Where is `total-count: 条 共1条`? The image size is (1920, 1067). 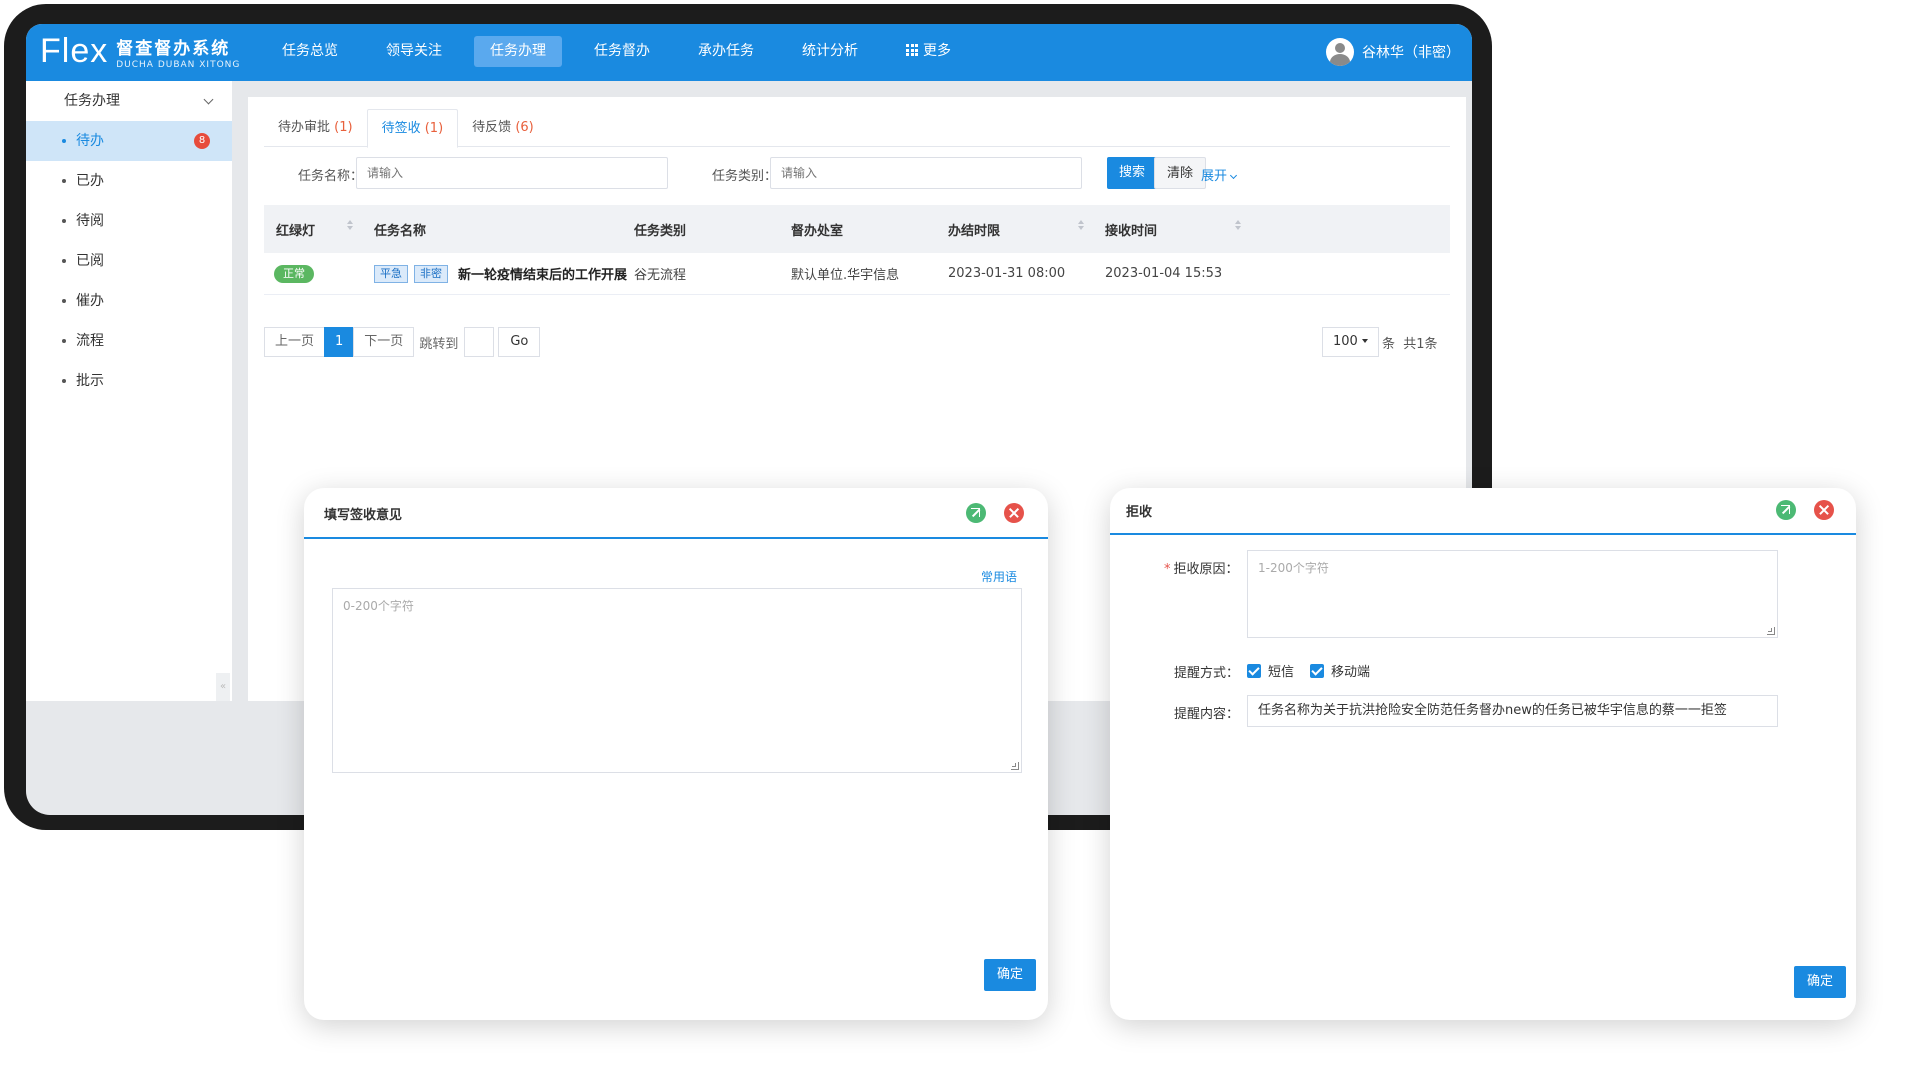 total-count: 条 共1条 is located at coordinates (1410, 342).